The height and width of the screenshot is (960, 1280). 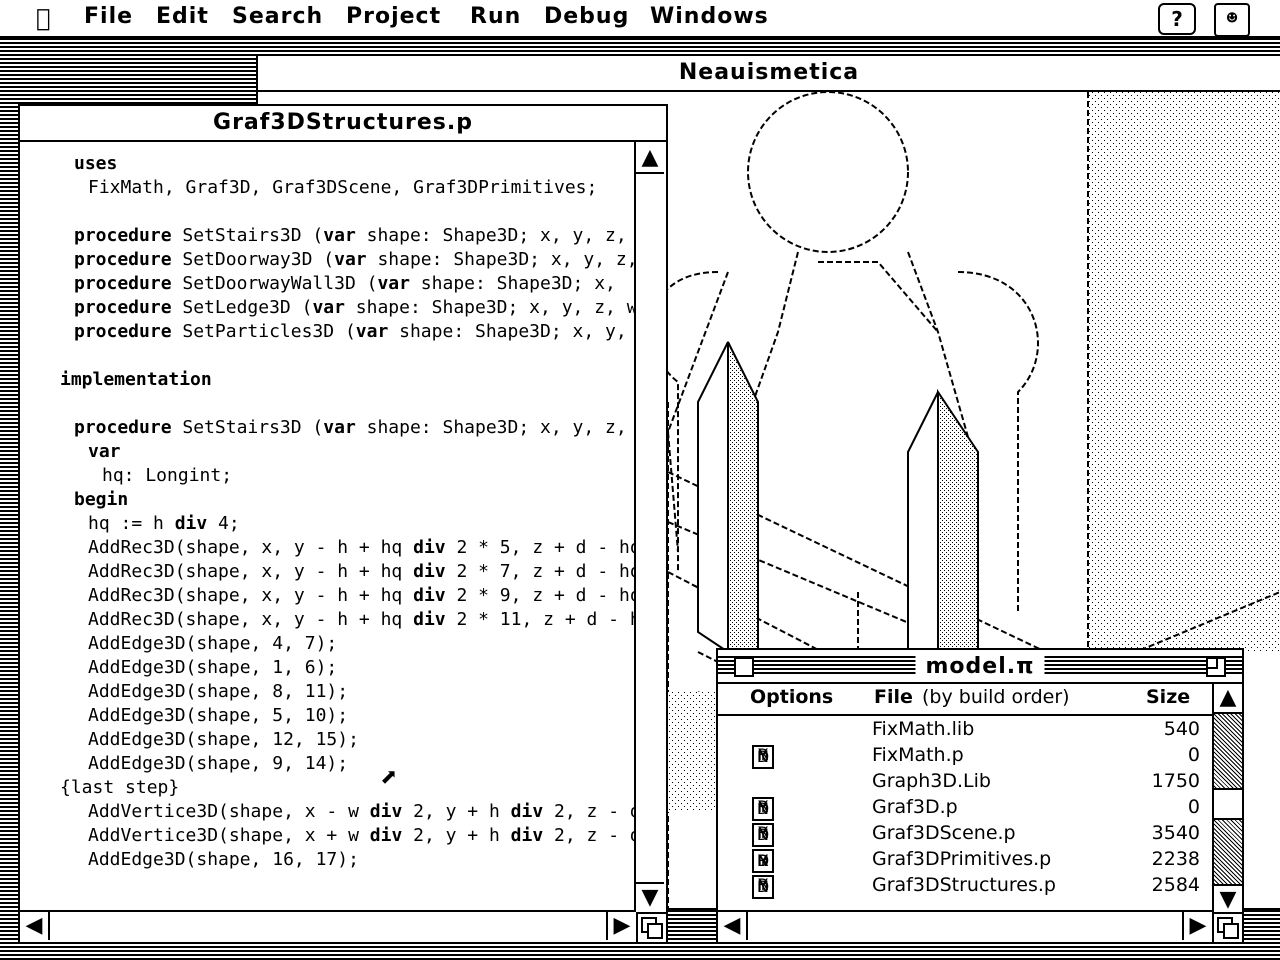 I want to click on menu-windows: Windows, so click(x=709, y=16).